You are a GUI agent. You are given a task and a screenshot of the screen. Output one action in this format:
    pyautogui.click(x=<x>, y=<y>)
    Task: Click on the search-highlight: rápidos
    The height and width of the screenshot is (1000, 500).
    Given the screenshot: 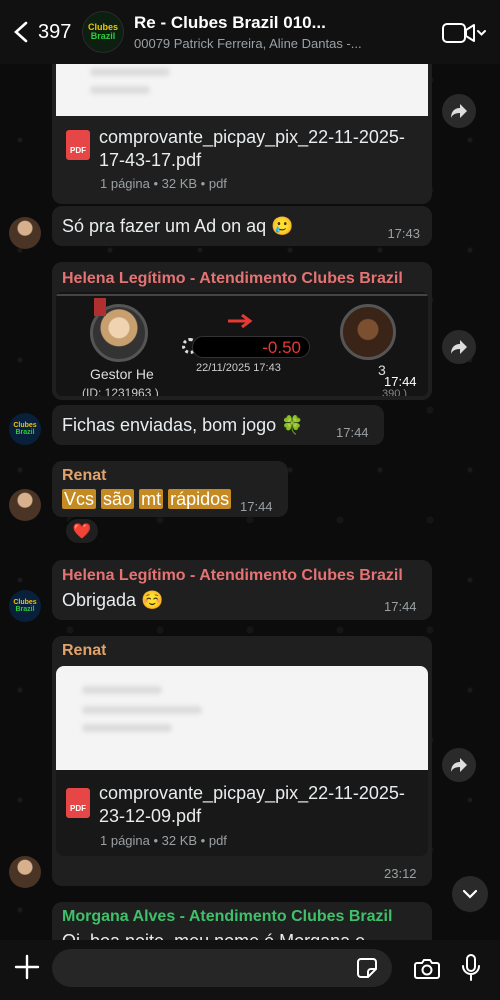 What is the action you would take?
    pyautogui.click(x=200, y=499)
    